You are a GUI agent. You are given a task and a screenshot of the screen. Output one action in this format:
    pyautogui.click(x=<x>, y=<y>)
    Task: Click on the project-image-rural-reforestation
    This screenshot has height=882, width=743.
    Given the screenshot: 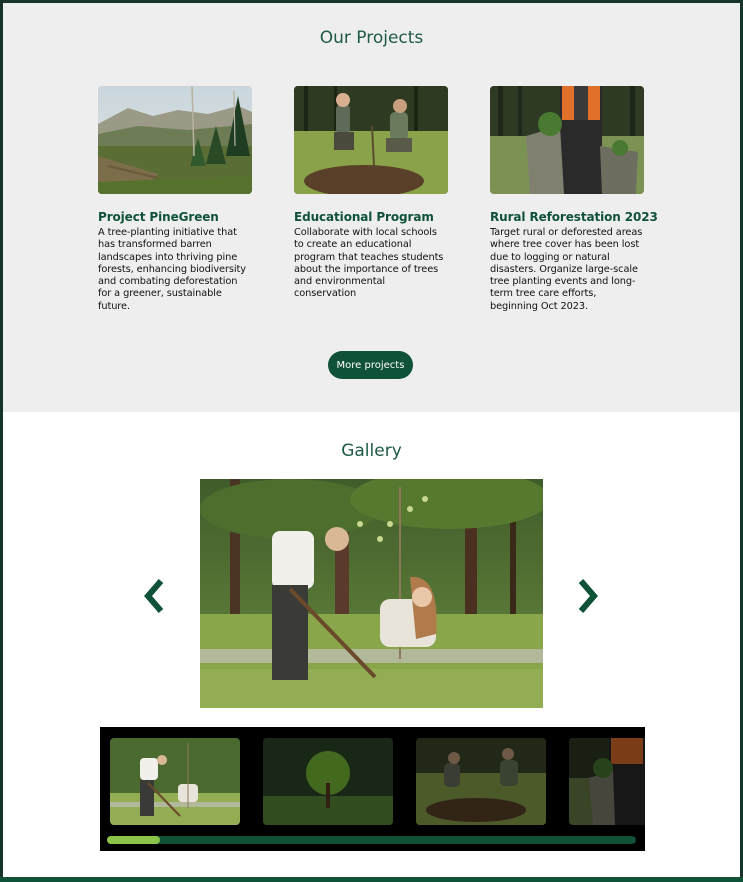 What is the action you would take?
    pyautogui.click(x=567, y=140)
    